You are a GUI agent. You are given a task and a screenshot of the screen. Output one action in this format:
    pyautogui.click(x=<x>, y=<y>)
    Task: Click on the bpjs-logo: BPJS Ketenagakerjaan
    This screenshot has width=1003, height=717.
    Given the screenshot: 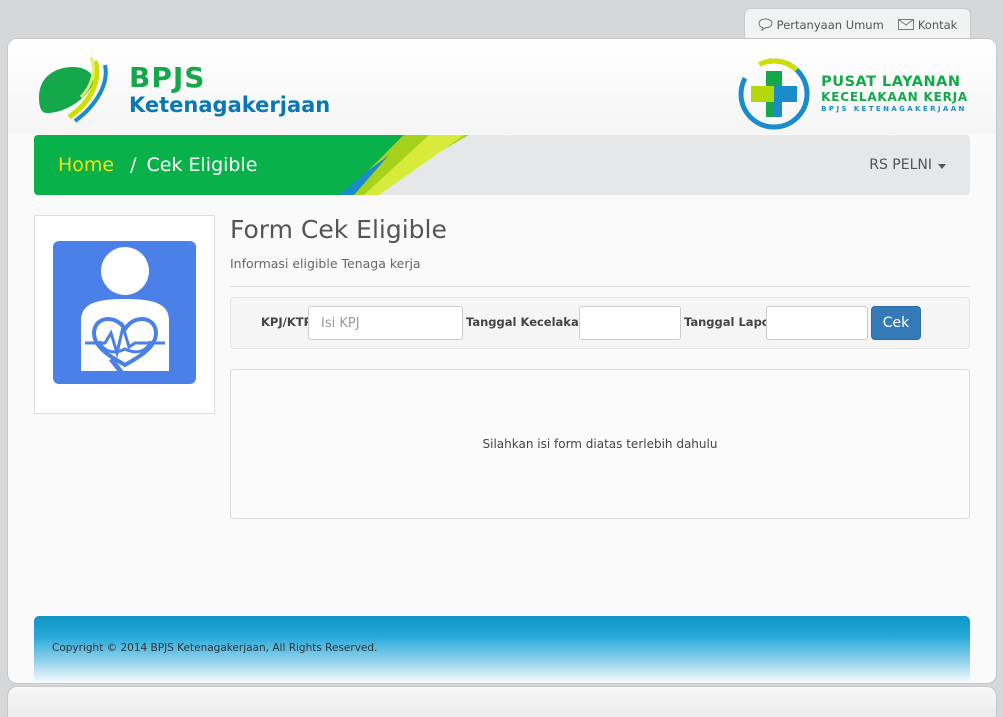 What is the action you would take?
    pyautogui.click(x=182, y=90)
    